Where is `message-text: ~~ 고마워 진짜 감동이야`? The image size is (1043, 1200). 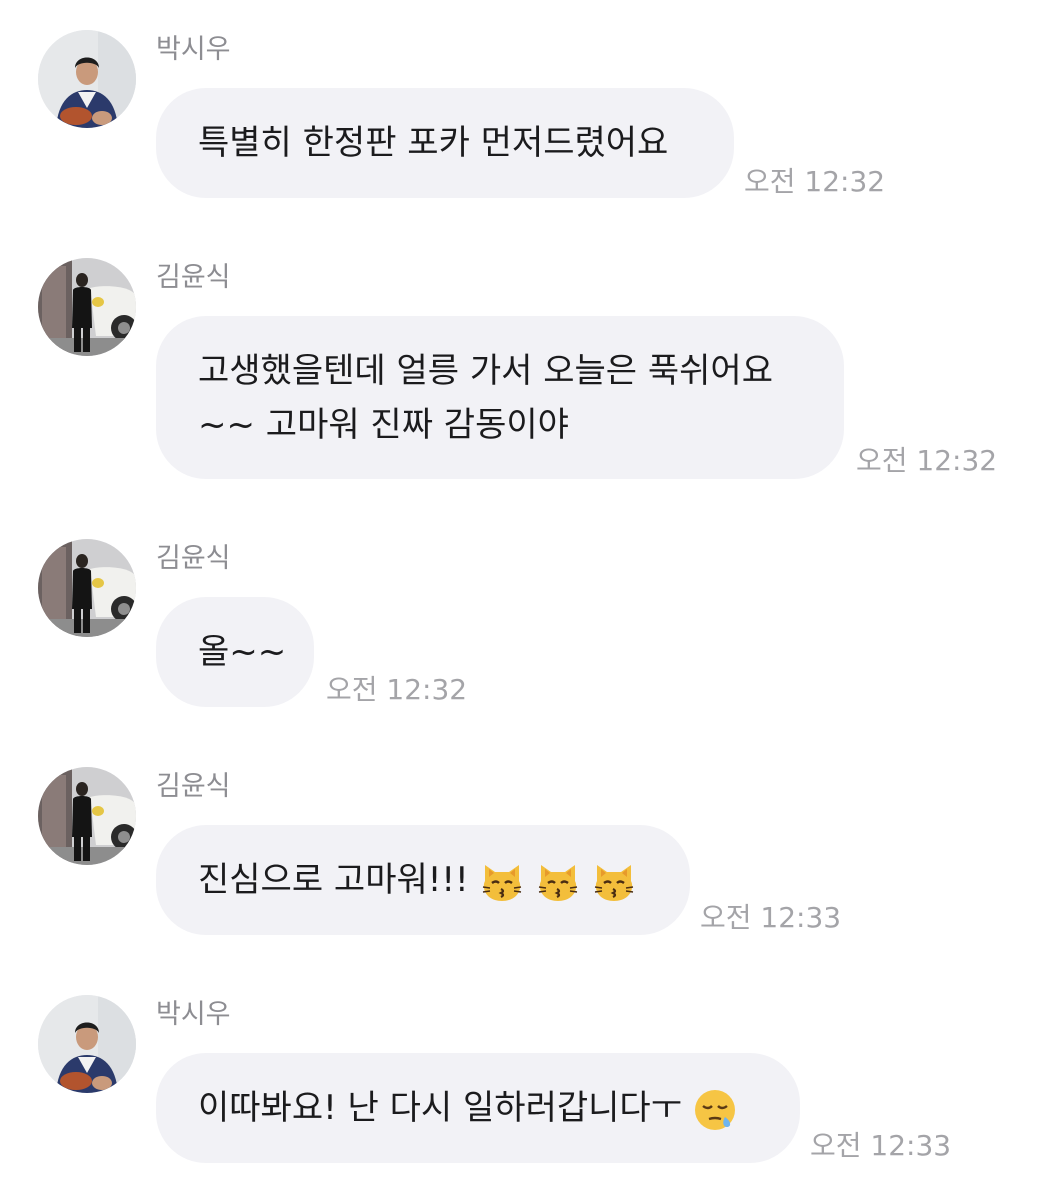 message-text: ~~ 고마워 진짜 감동이야 is located at coordinates (383, 424).